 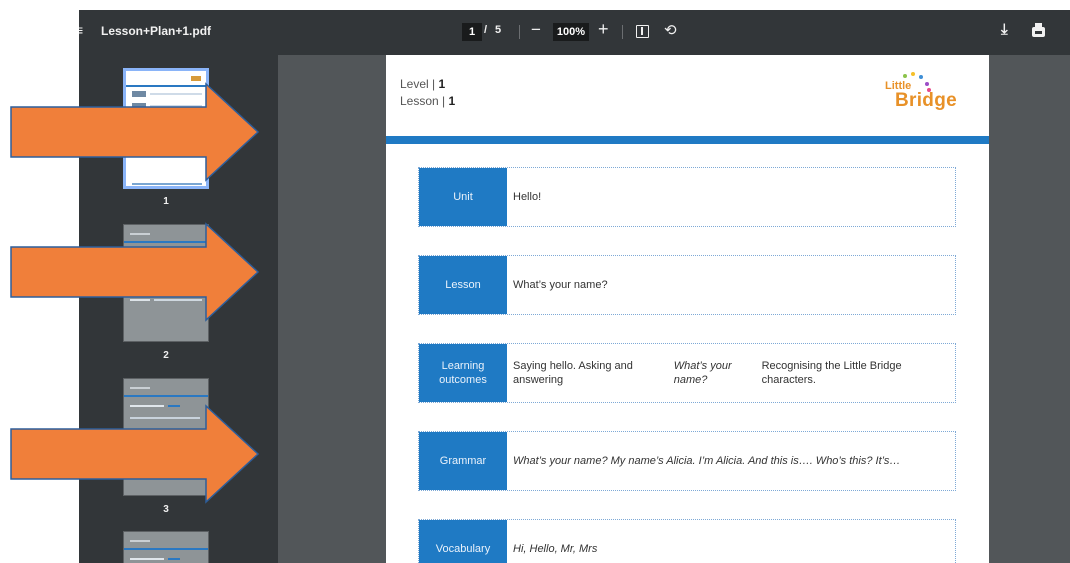 What do you see at coordinates (560, 285) in the screenshot?
I see `row-value: What’s your name?` at bounding box center [560, 285].